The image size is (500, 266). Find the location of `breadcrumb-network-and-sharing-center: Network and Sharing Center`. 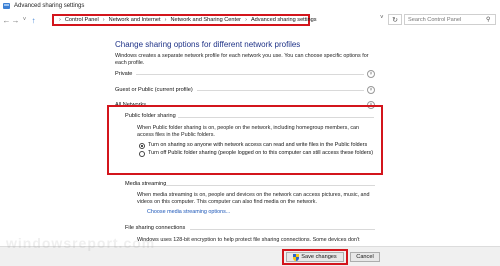

breadcrumb-network-and-sharing-center: Network and Sharing Center is located at coordinates (205, 20).